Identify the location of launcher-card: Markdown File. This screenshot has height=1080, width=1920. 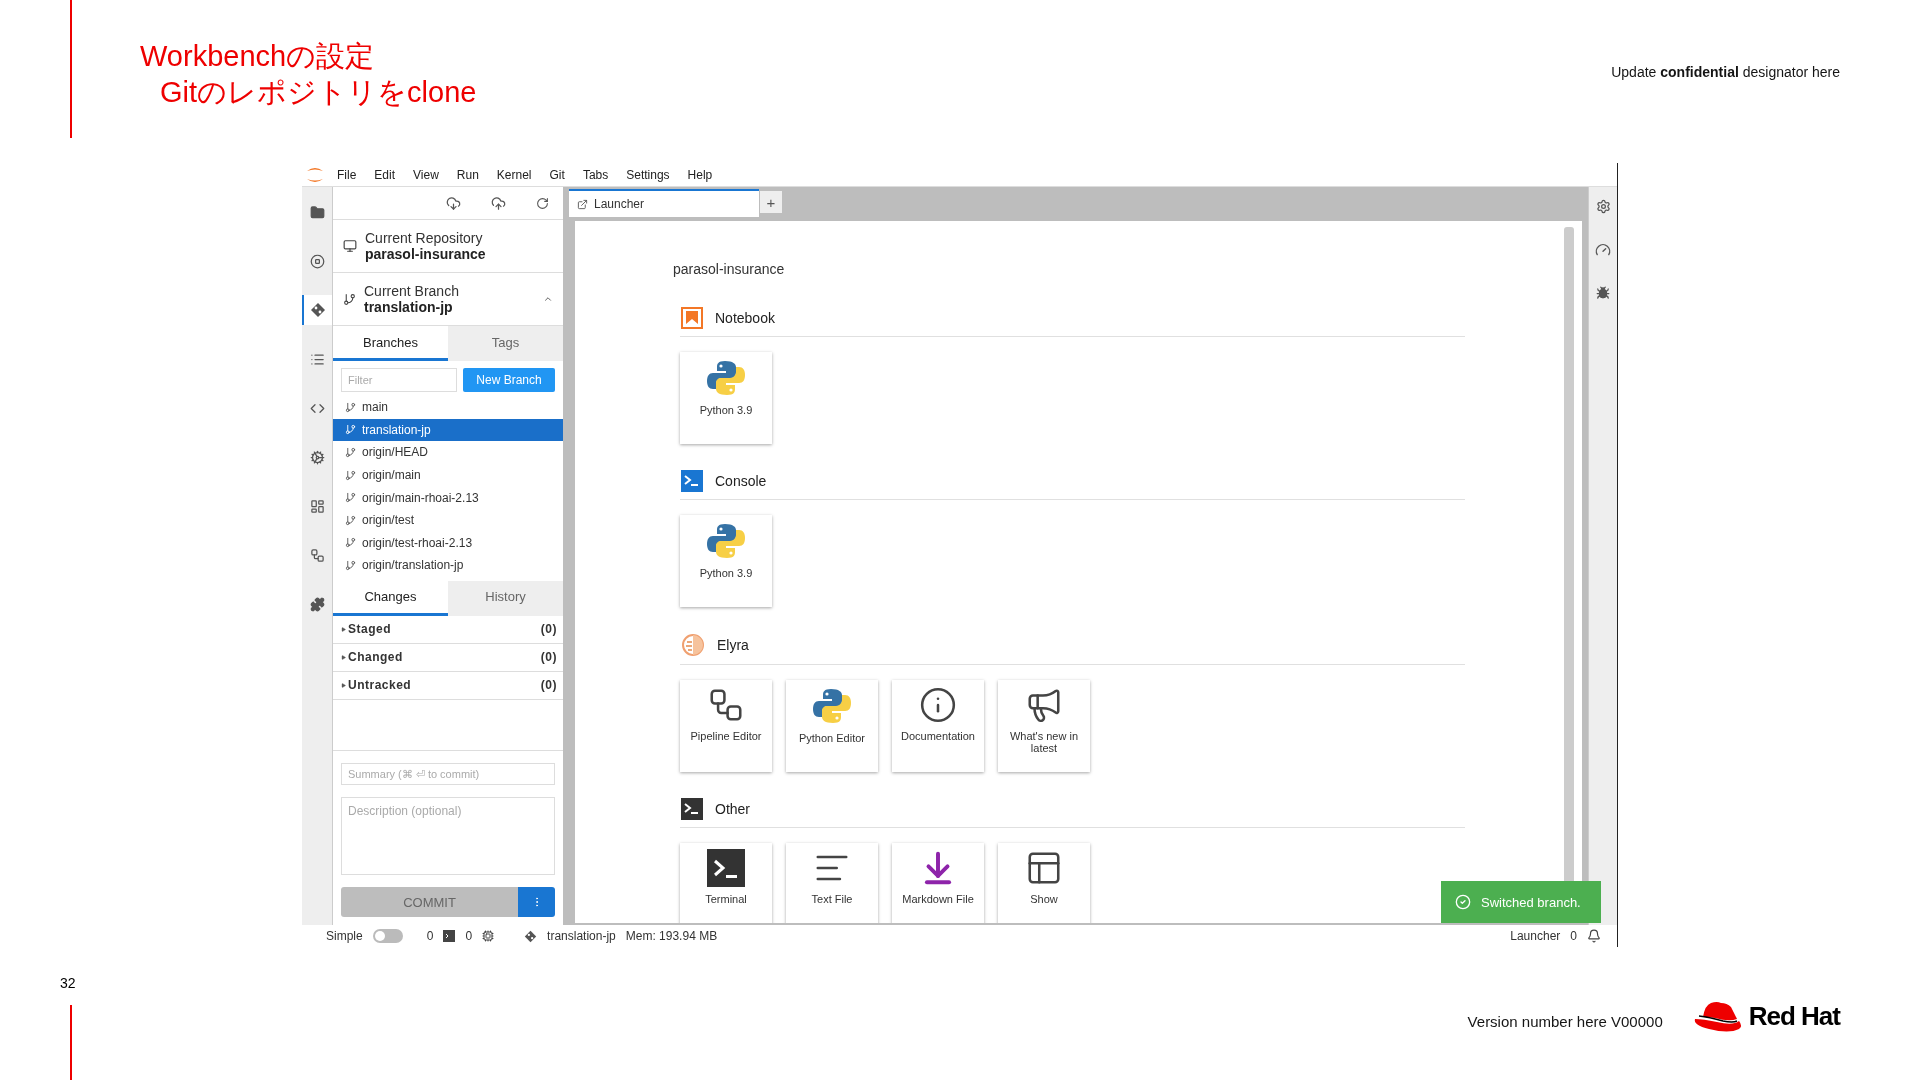
(938, 883).